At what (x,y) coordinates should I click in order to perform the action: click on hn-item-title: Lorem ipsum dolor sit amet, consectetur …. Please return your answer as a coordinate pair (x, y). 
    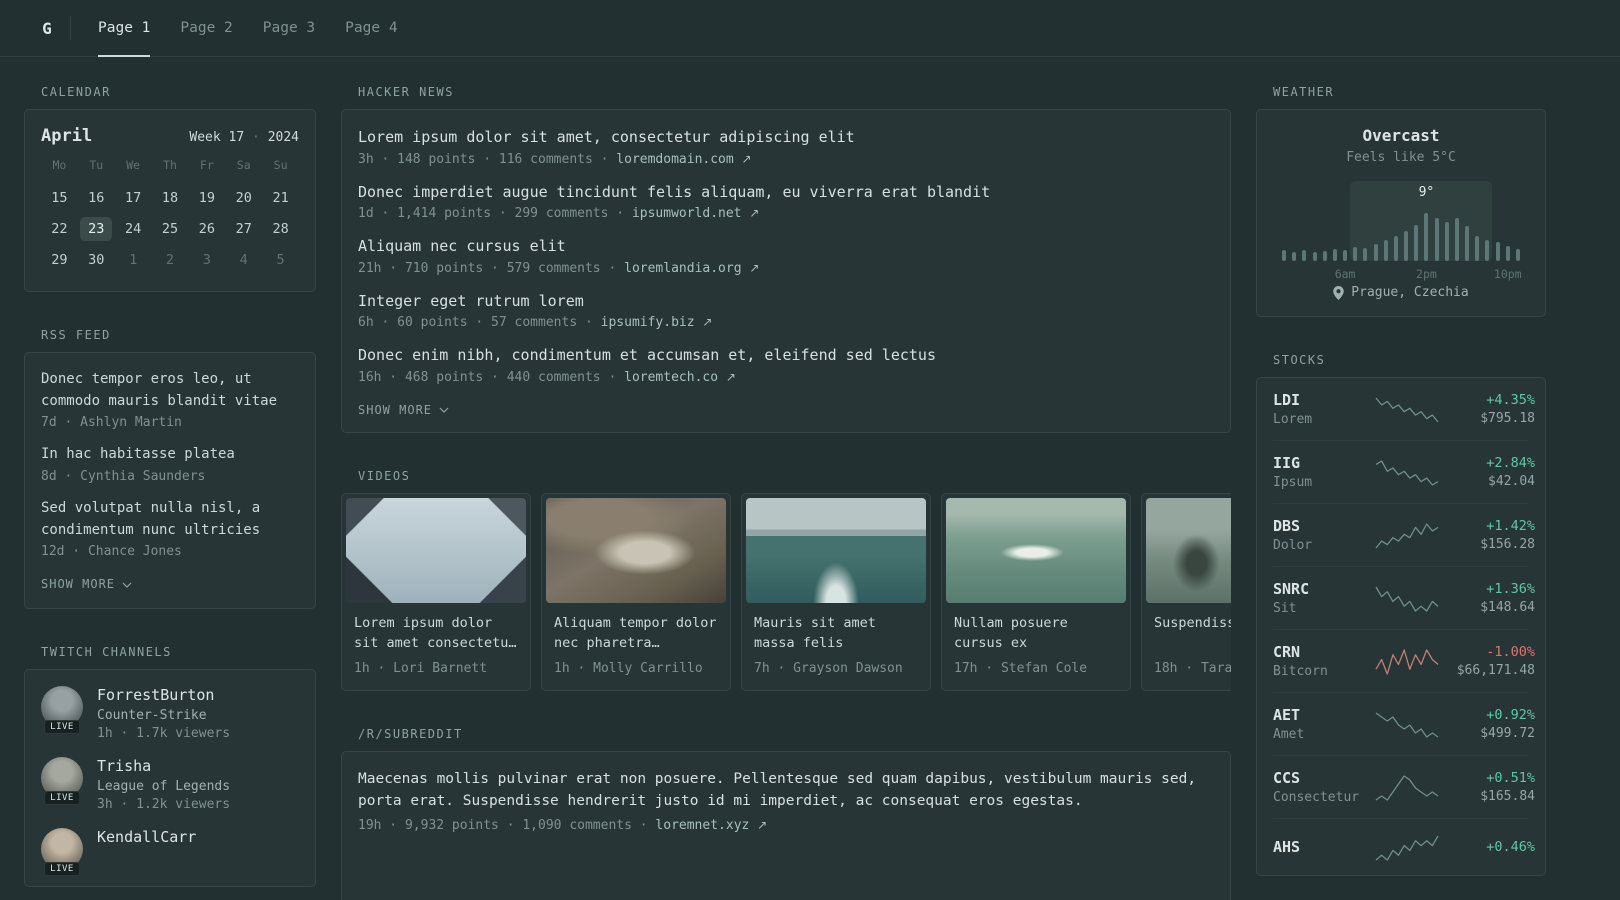
    Looking at the image, I should click on (786, 137).